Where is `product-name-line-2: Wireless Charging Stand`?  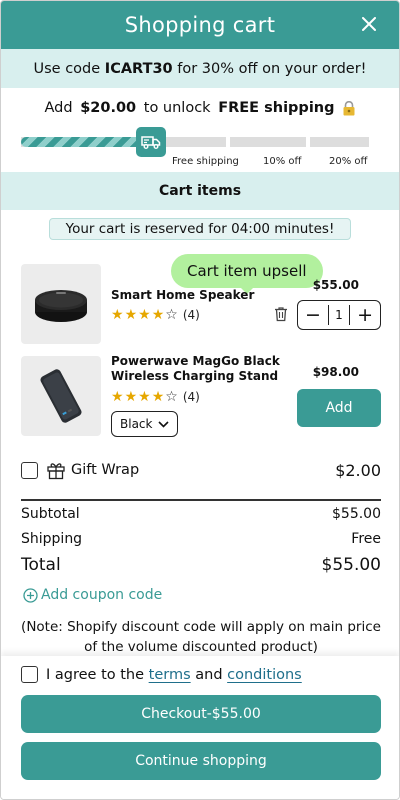
product-name-line-2: Wireless Charging Stand is located at coordinates (195, 376).